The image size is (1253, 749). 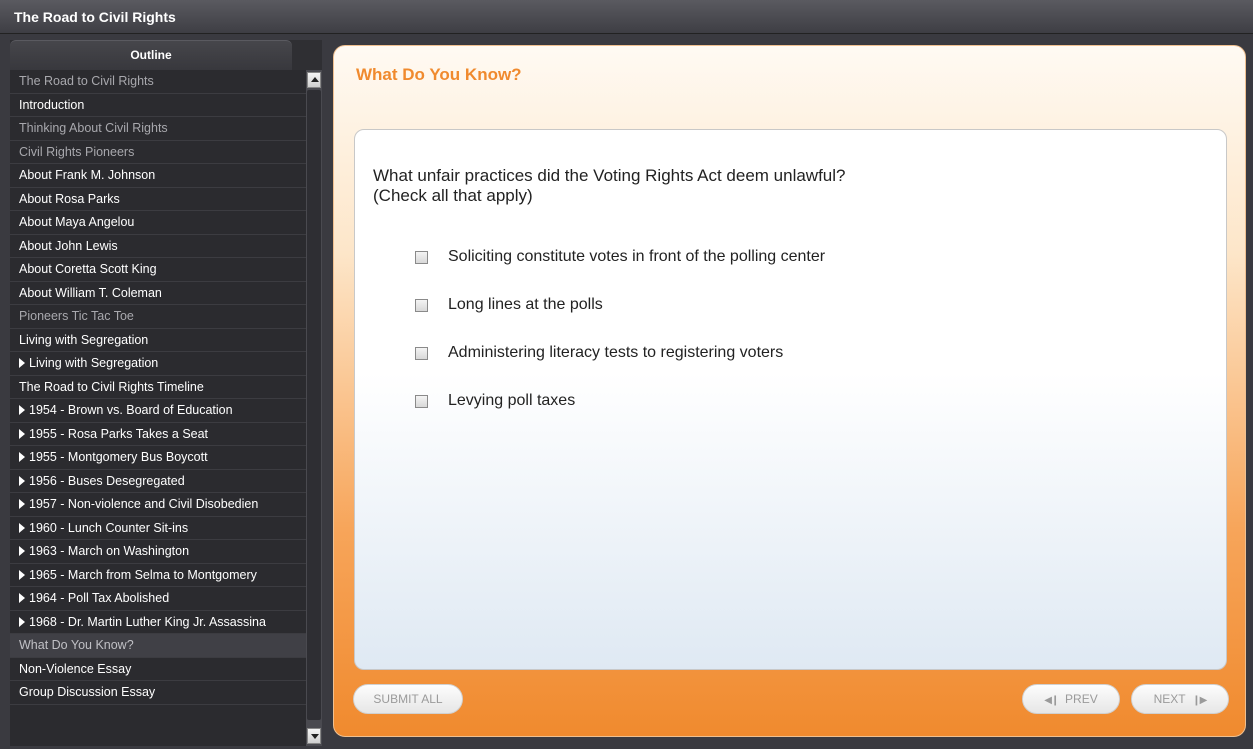 I want to click on next-label: NEXT, so click(x=1169, y=699).